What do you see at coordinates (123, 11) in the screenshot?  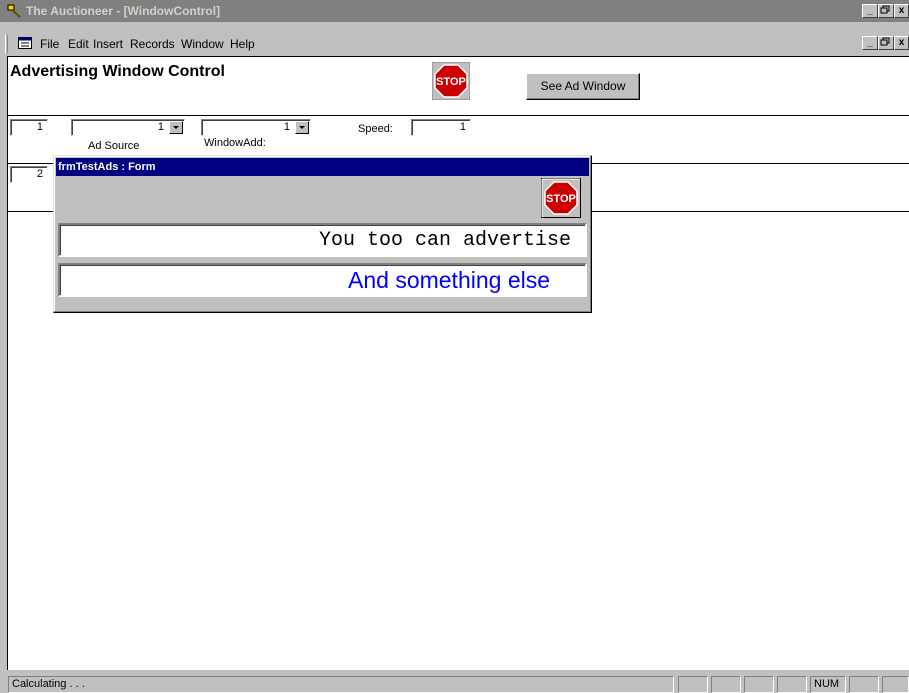 I see `window-title: The Auctioneer - [WindowControl]` at bounding box center [123, 11].